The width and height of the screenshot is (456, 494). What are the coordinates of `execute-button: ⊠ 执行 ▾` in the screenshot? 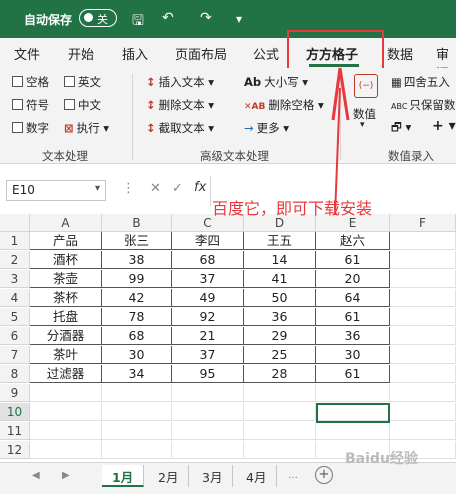 It's located at (86, 128).